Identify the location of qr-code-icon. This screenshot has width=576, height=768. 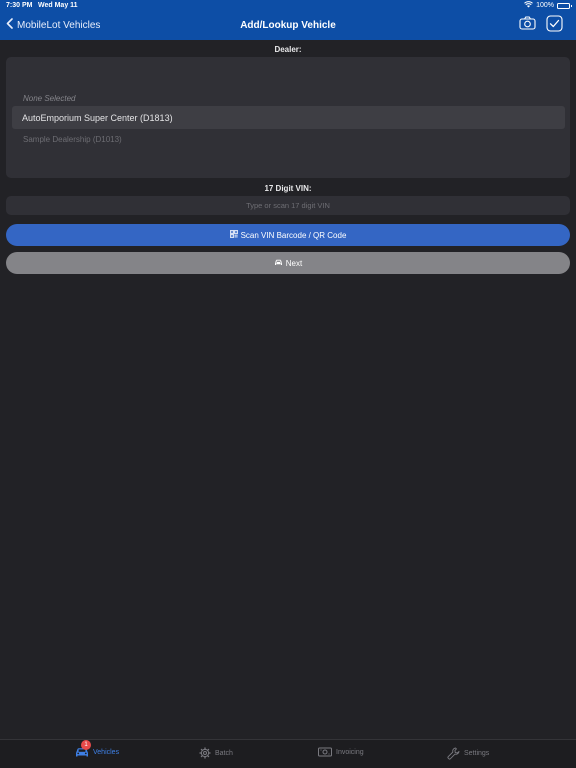
(233, 235).